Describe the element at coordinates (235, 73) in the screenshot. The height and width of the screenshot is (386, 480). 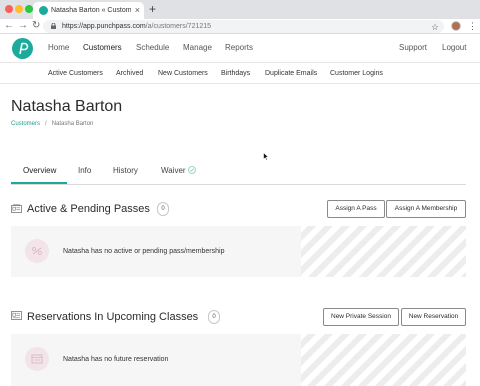
I see `subnav-birthdays: Birthdays` at that location.